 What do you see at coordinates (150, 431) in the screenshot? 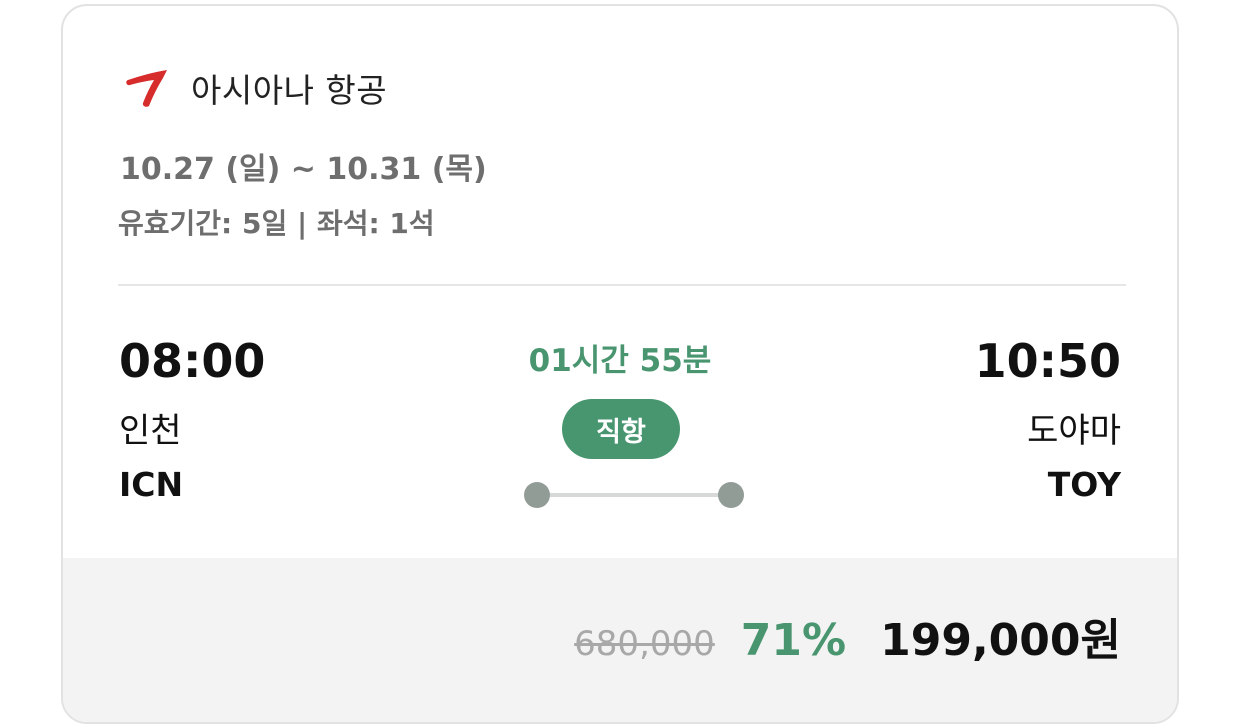
I see `departure-city: 인천` at bounding box center [150, 431].